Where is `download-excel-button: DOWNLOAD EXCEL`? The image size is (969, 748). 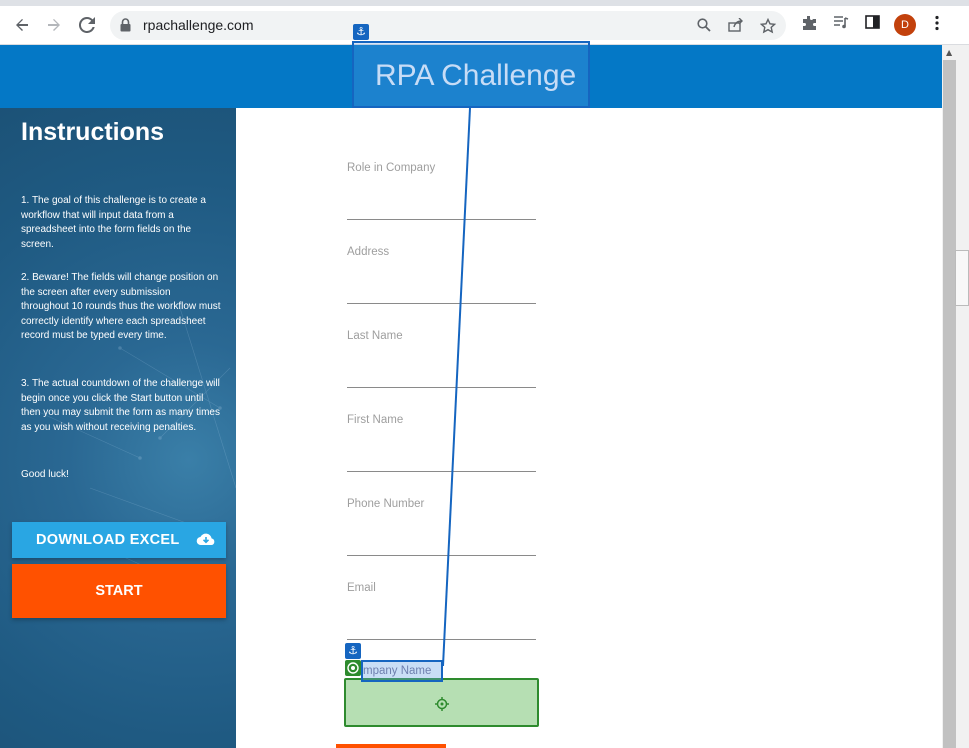 download-excel-button: DOWNLOAD EXCEL is located at coordinates (119, 540).